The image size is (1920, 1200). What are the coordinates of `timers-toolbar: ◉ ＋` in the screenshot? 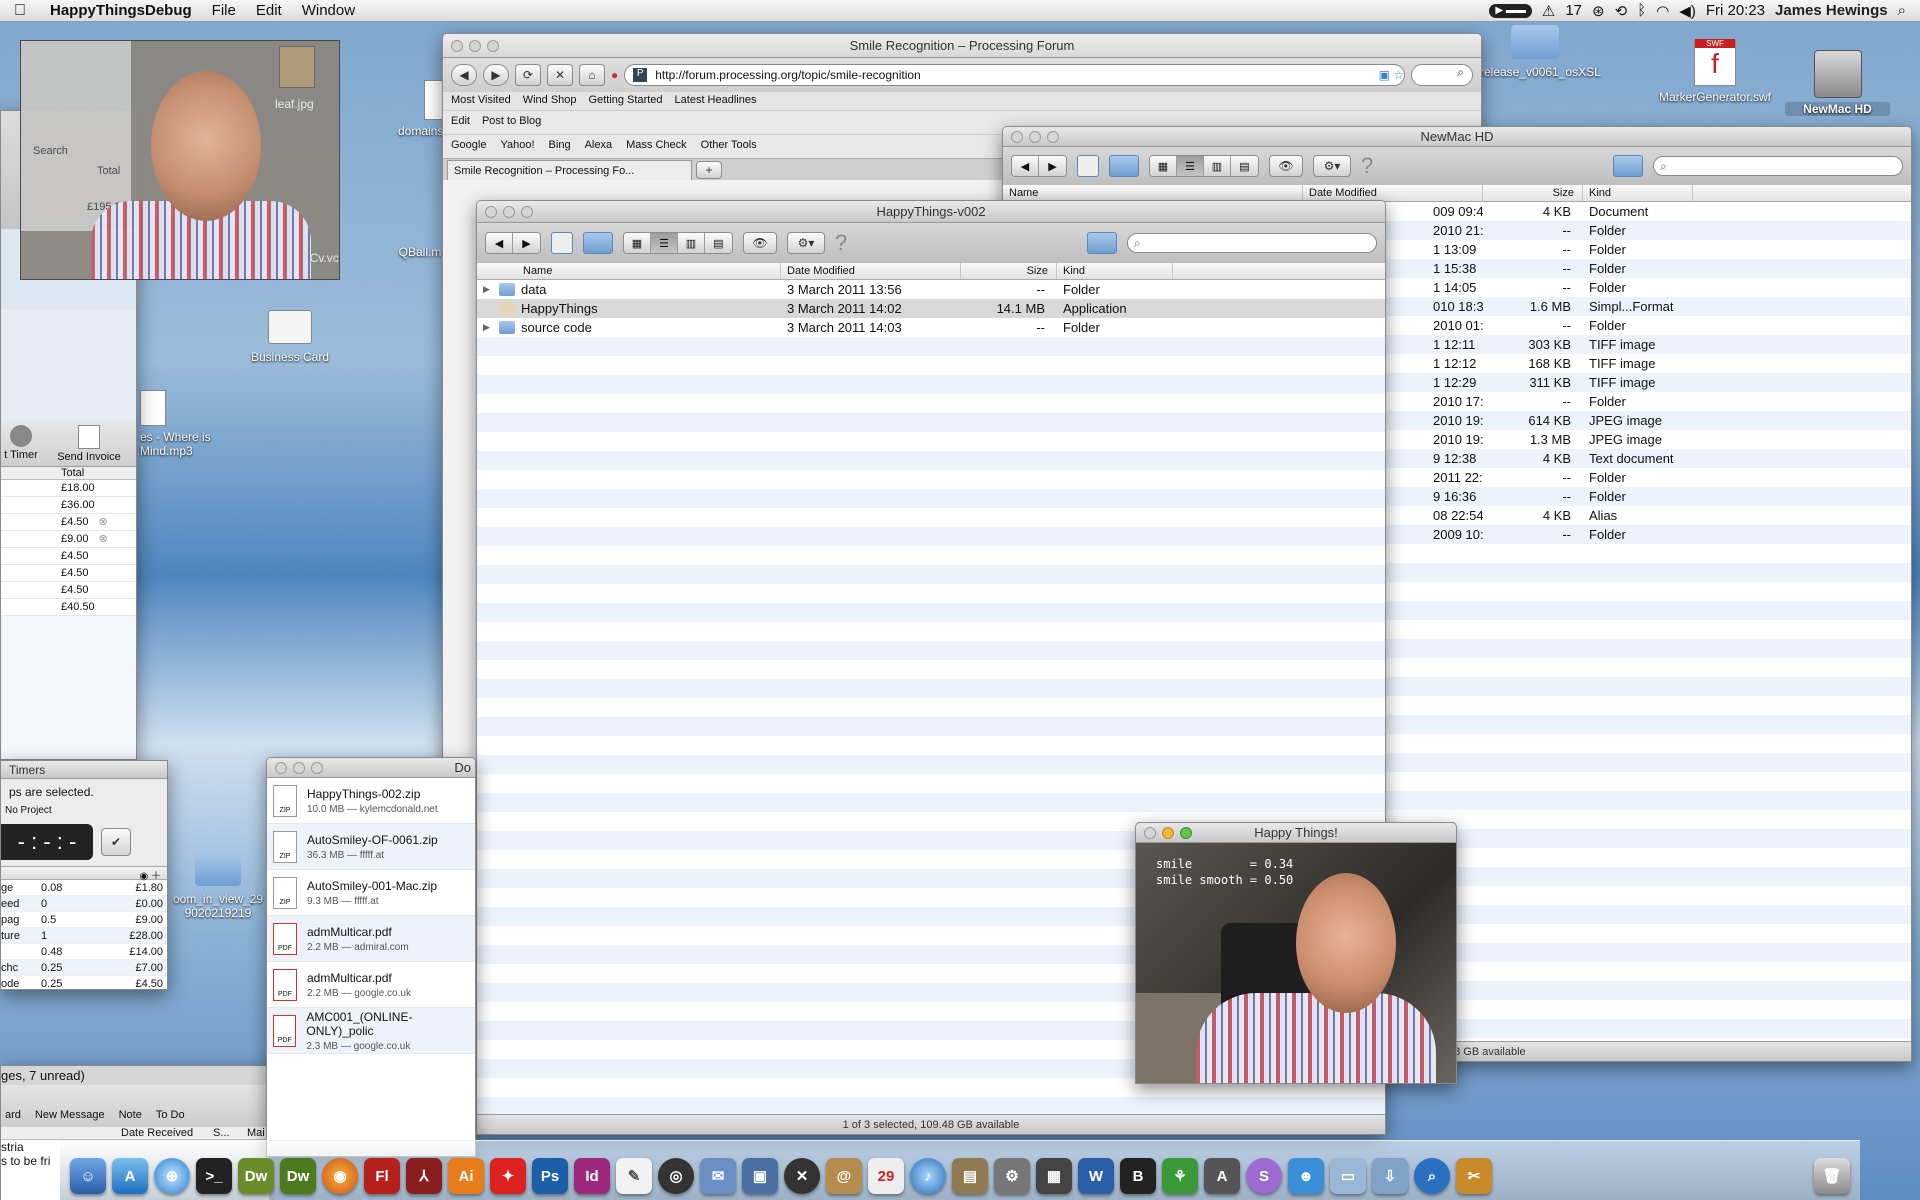 It's located at (84, 874).